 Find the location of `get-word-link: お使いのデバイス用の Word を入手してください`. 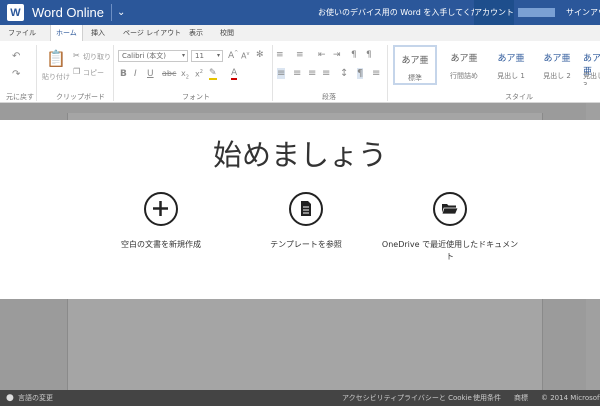

get-word-link: お使いのデバイス用の Word を入手してください is located at coordinates (406, 12).